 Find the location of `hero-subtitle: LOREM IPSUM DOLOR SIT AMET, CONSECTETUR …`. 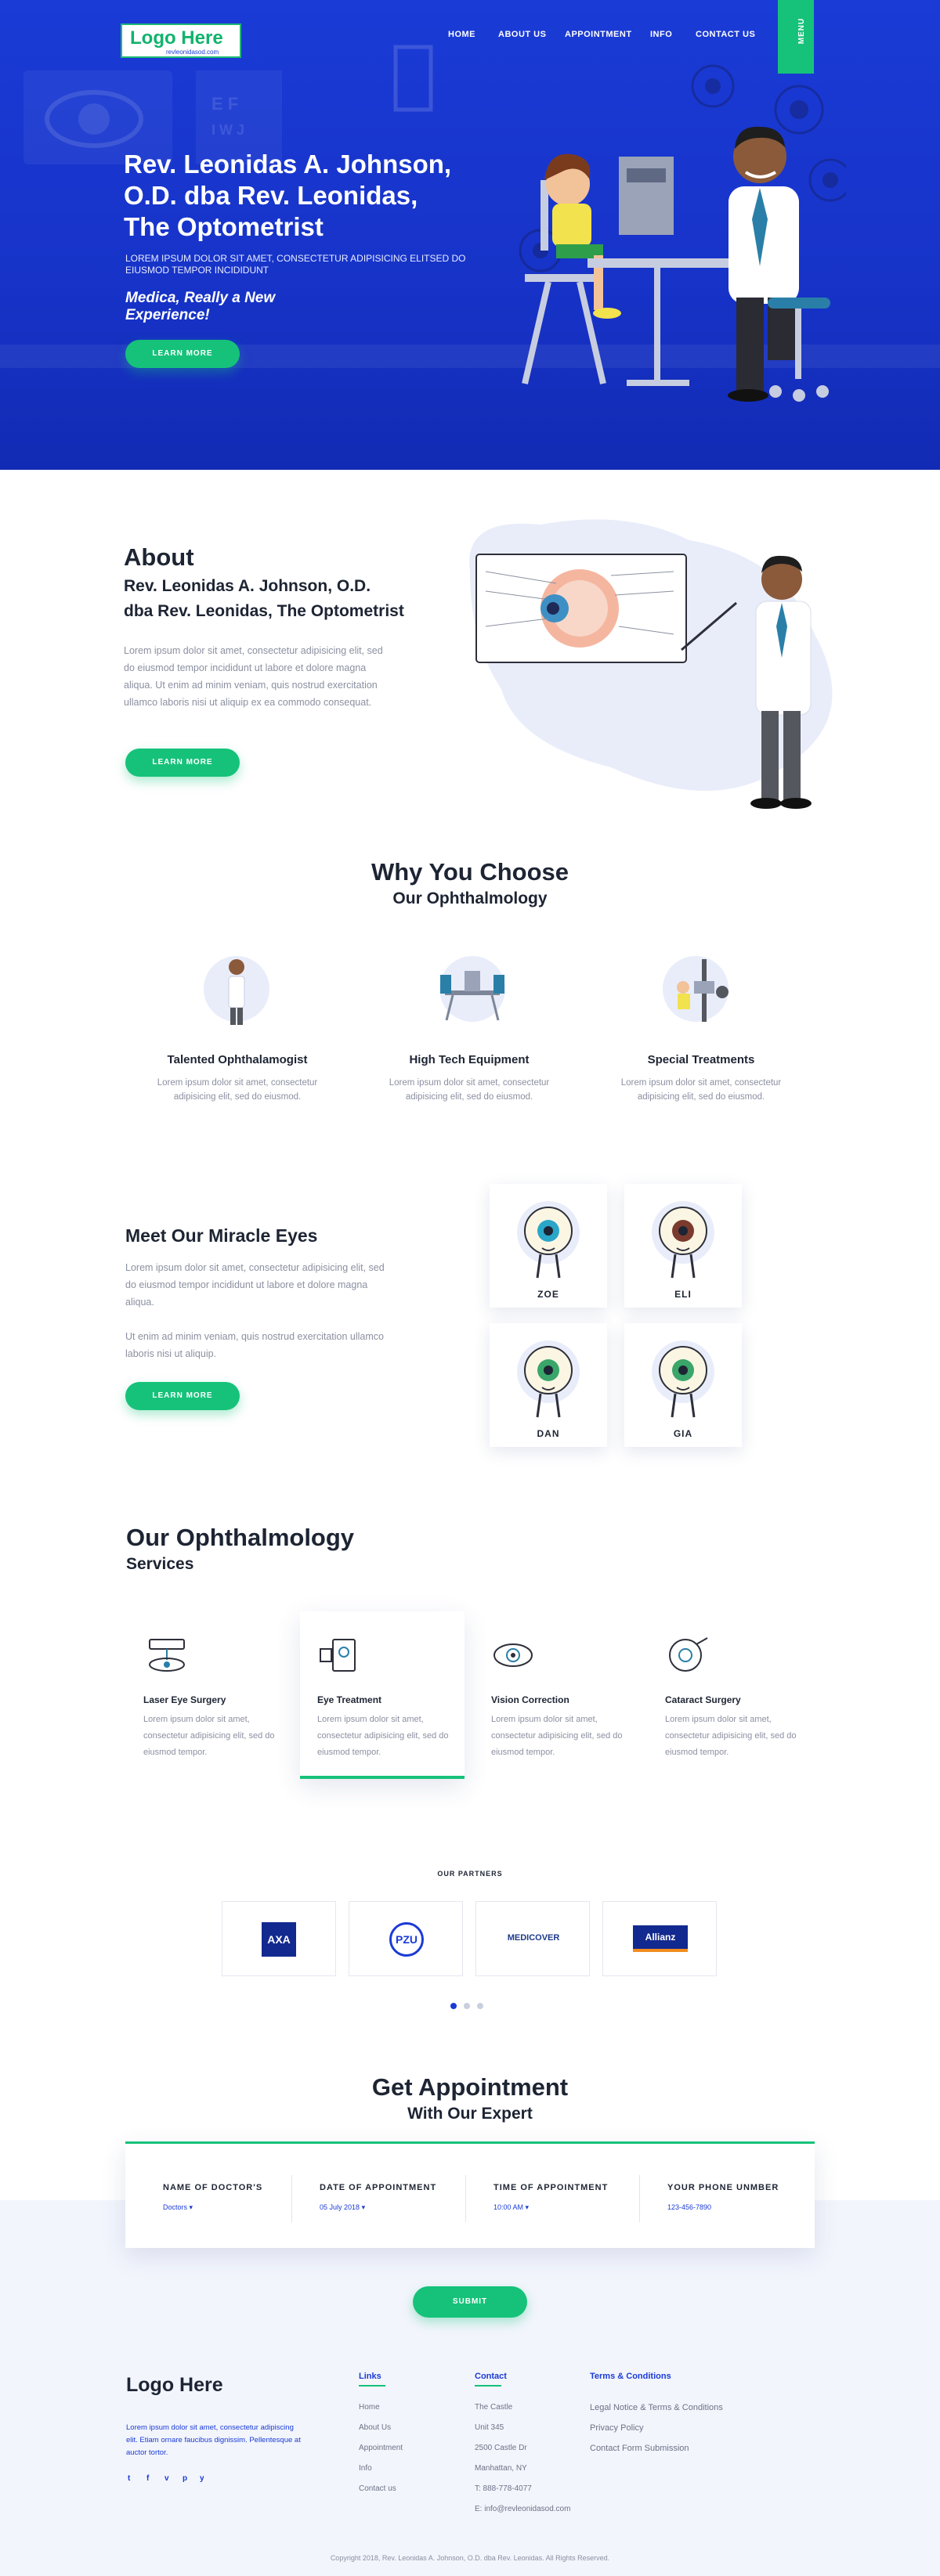

hero-subtitle: LOREM IPSUM DOLOR SIT AMET, CONSECTETUR … is located at coordinates (295, 264).